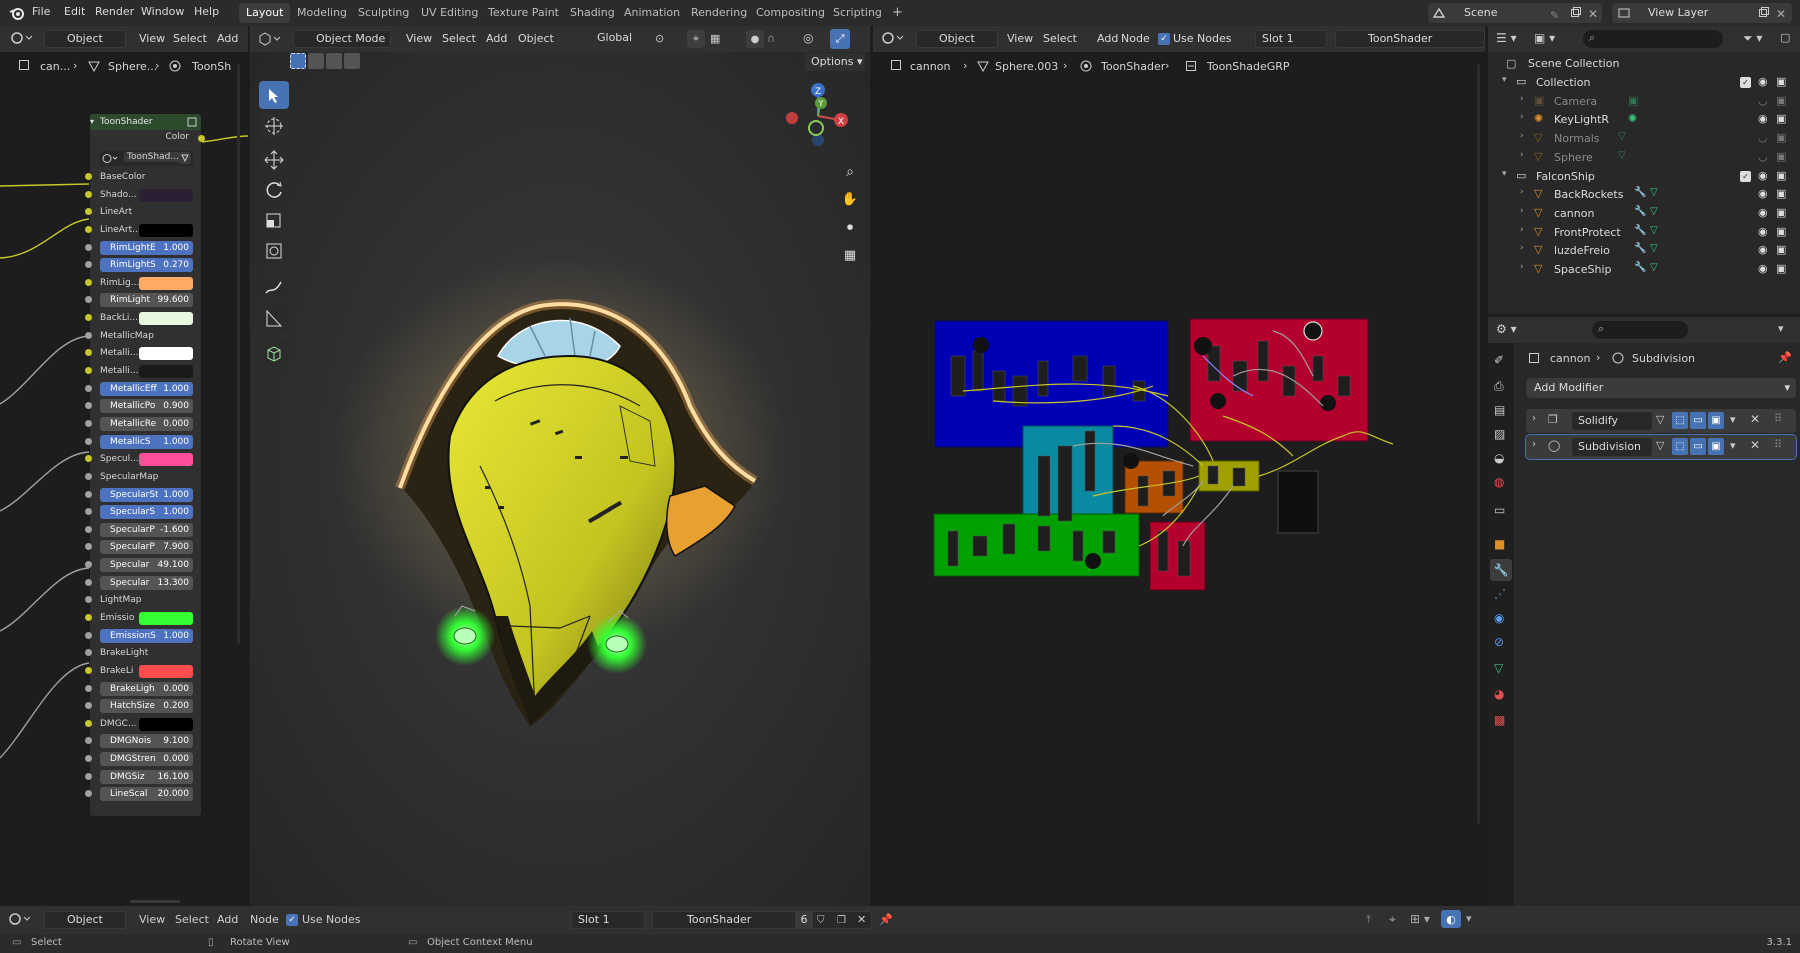 This screenshot has width=1800, height=953. Describe the element at coordinates (1515, 13) in the screenshot. I see `scene-selector: Scene ✎ ✕` at that location.